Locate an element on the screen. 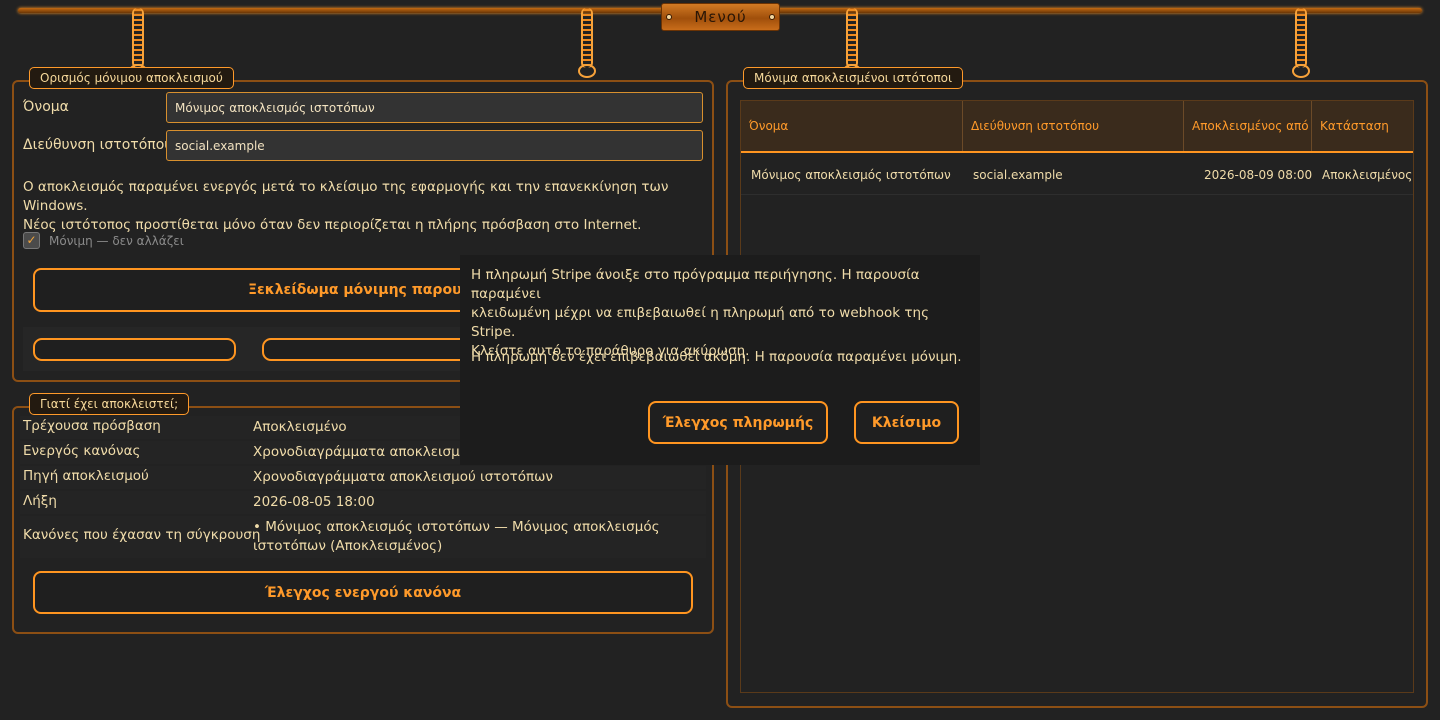 This screenshot has height=720, width=1440. cell-blocked-from: 2026-08-09 08:00 is located at coordinates (1258, 174).